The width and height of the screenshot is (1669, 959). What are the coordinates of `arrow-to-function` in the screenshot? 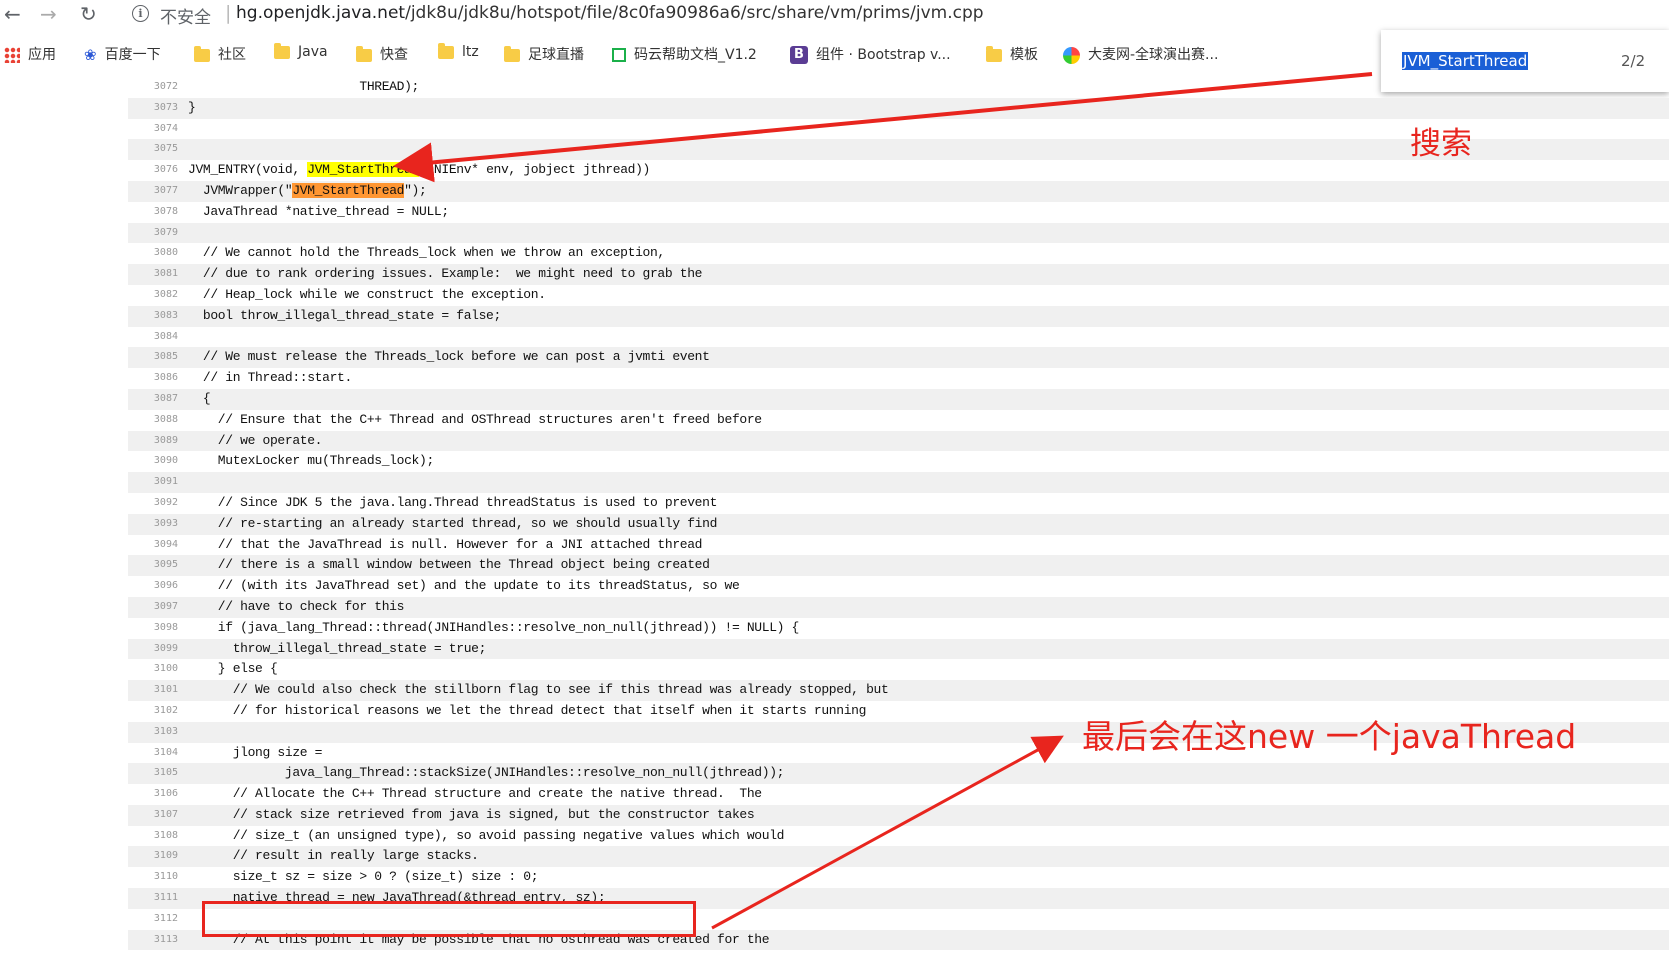 It's located at (883, 127).